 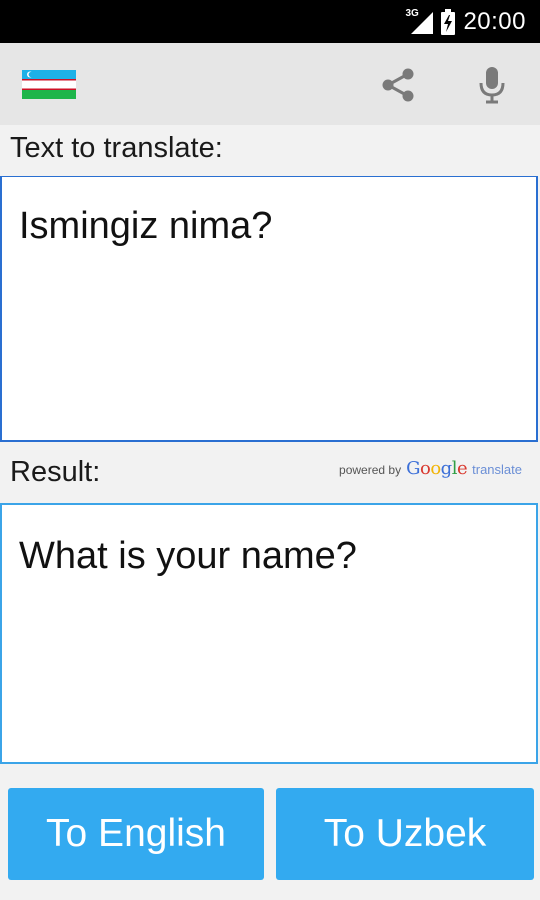 I want to click on powered-by-google-attribution: powered by Google translate, so click(x=430, y=472).